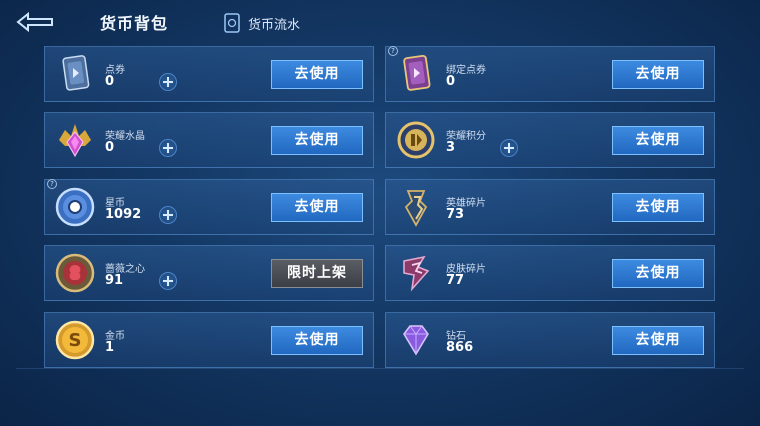  What do you see at coordinates (550, 140) in the screenshot?
I see `currency-card-glory-points: 荣耀积分 3 去使用` at bounding box center [550, 140].